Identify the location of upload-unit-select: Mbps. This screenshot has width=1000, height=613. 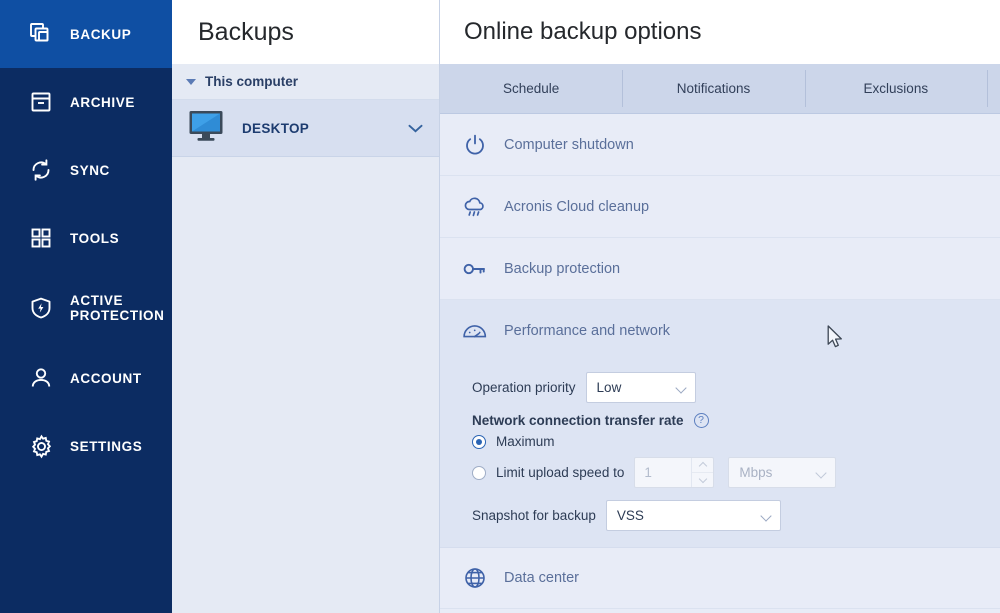
(782, 472).